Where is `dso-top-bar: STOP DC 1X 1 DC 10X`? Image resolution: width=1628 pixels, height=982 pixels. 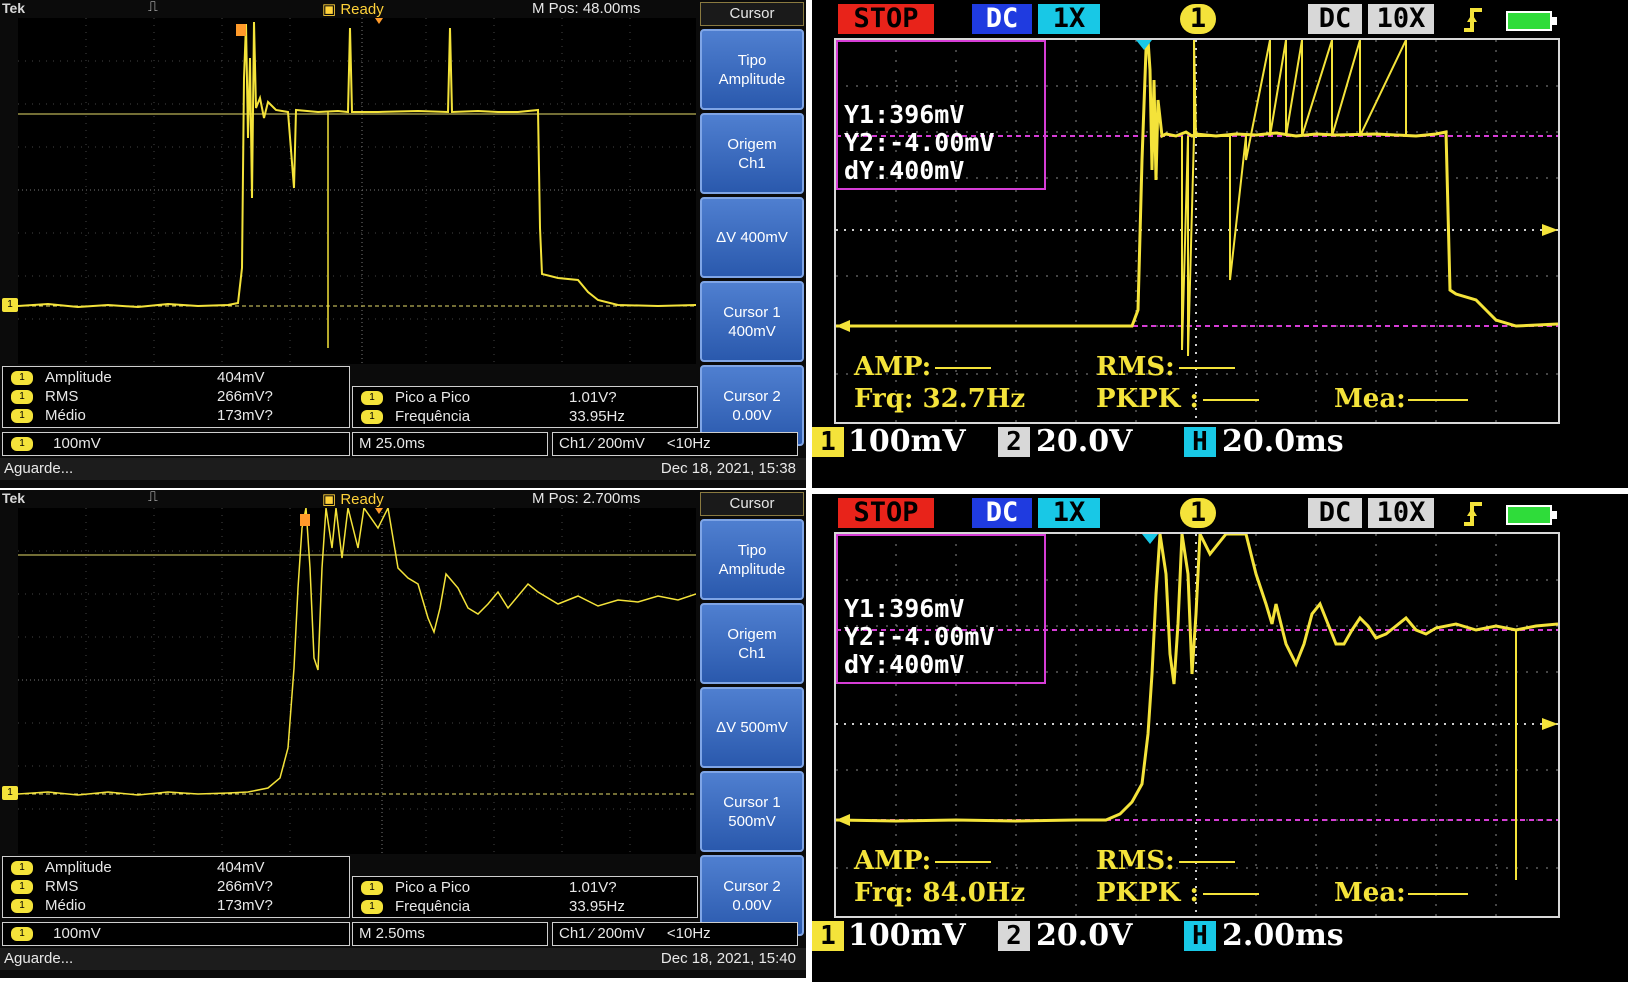 dso-top-bar: STOP DC 1X 1 DC 10X is located at coordinates (1220, 512).